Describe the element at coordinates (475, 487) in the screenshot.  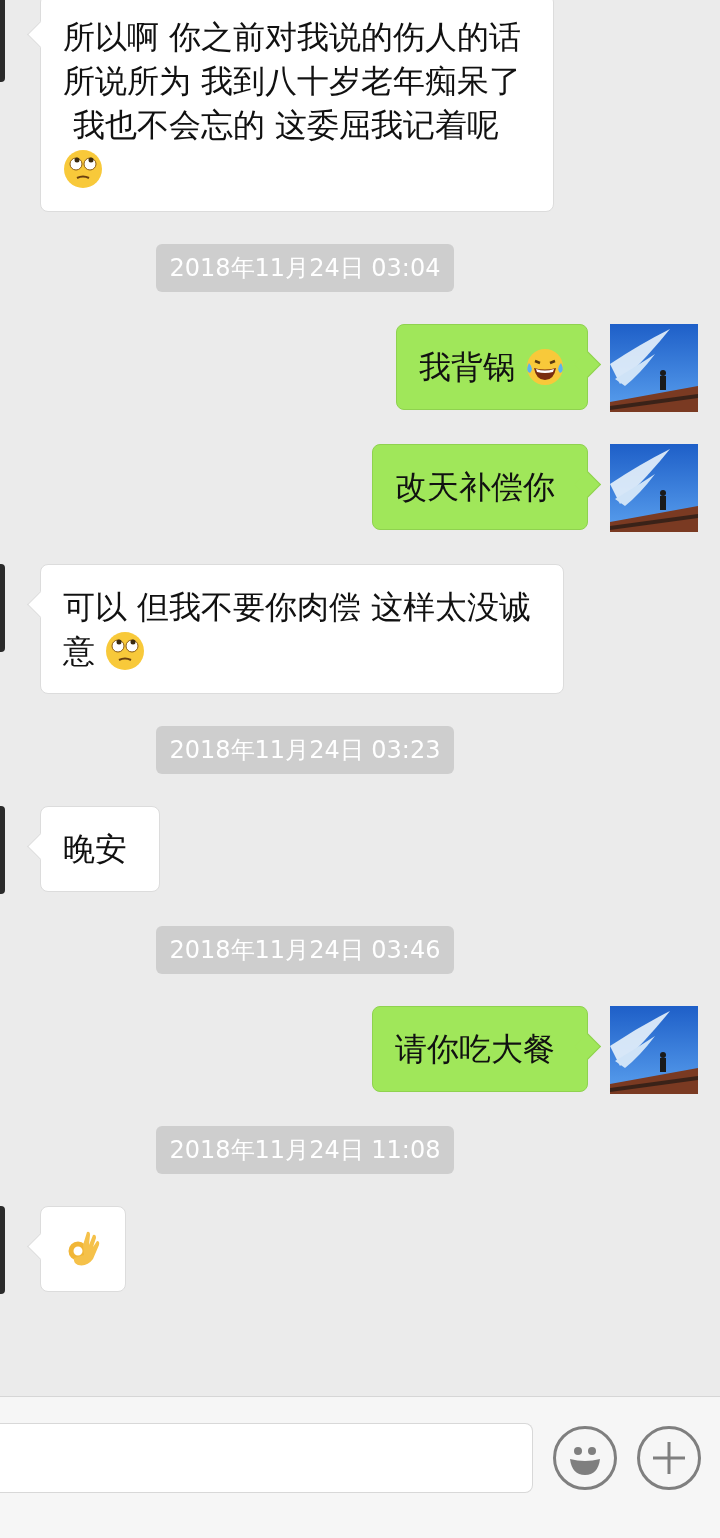
I see `message-text: 改天补偿你` at that location.